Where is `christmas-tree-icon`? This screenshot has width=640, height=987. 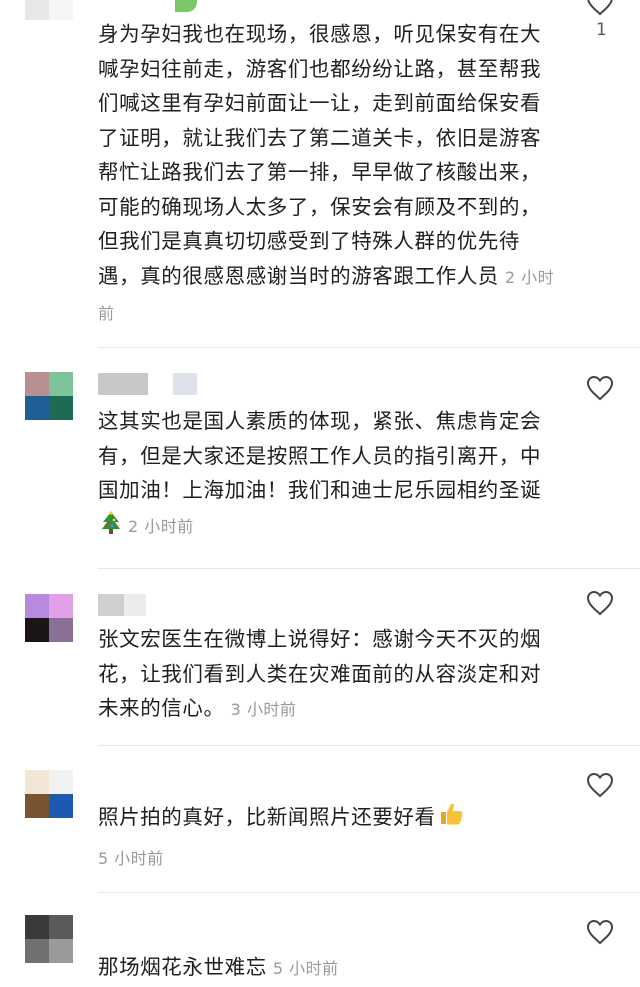
christmas-tree-icon is located at coordinates (111, 522).